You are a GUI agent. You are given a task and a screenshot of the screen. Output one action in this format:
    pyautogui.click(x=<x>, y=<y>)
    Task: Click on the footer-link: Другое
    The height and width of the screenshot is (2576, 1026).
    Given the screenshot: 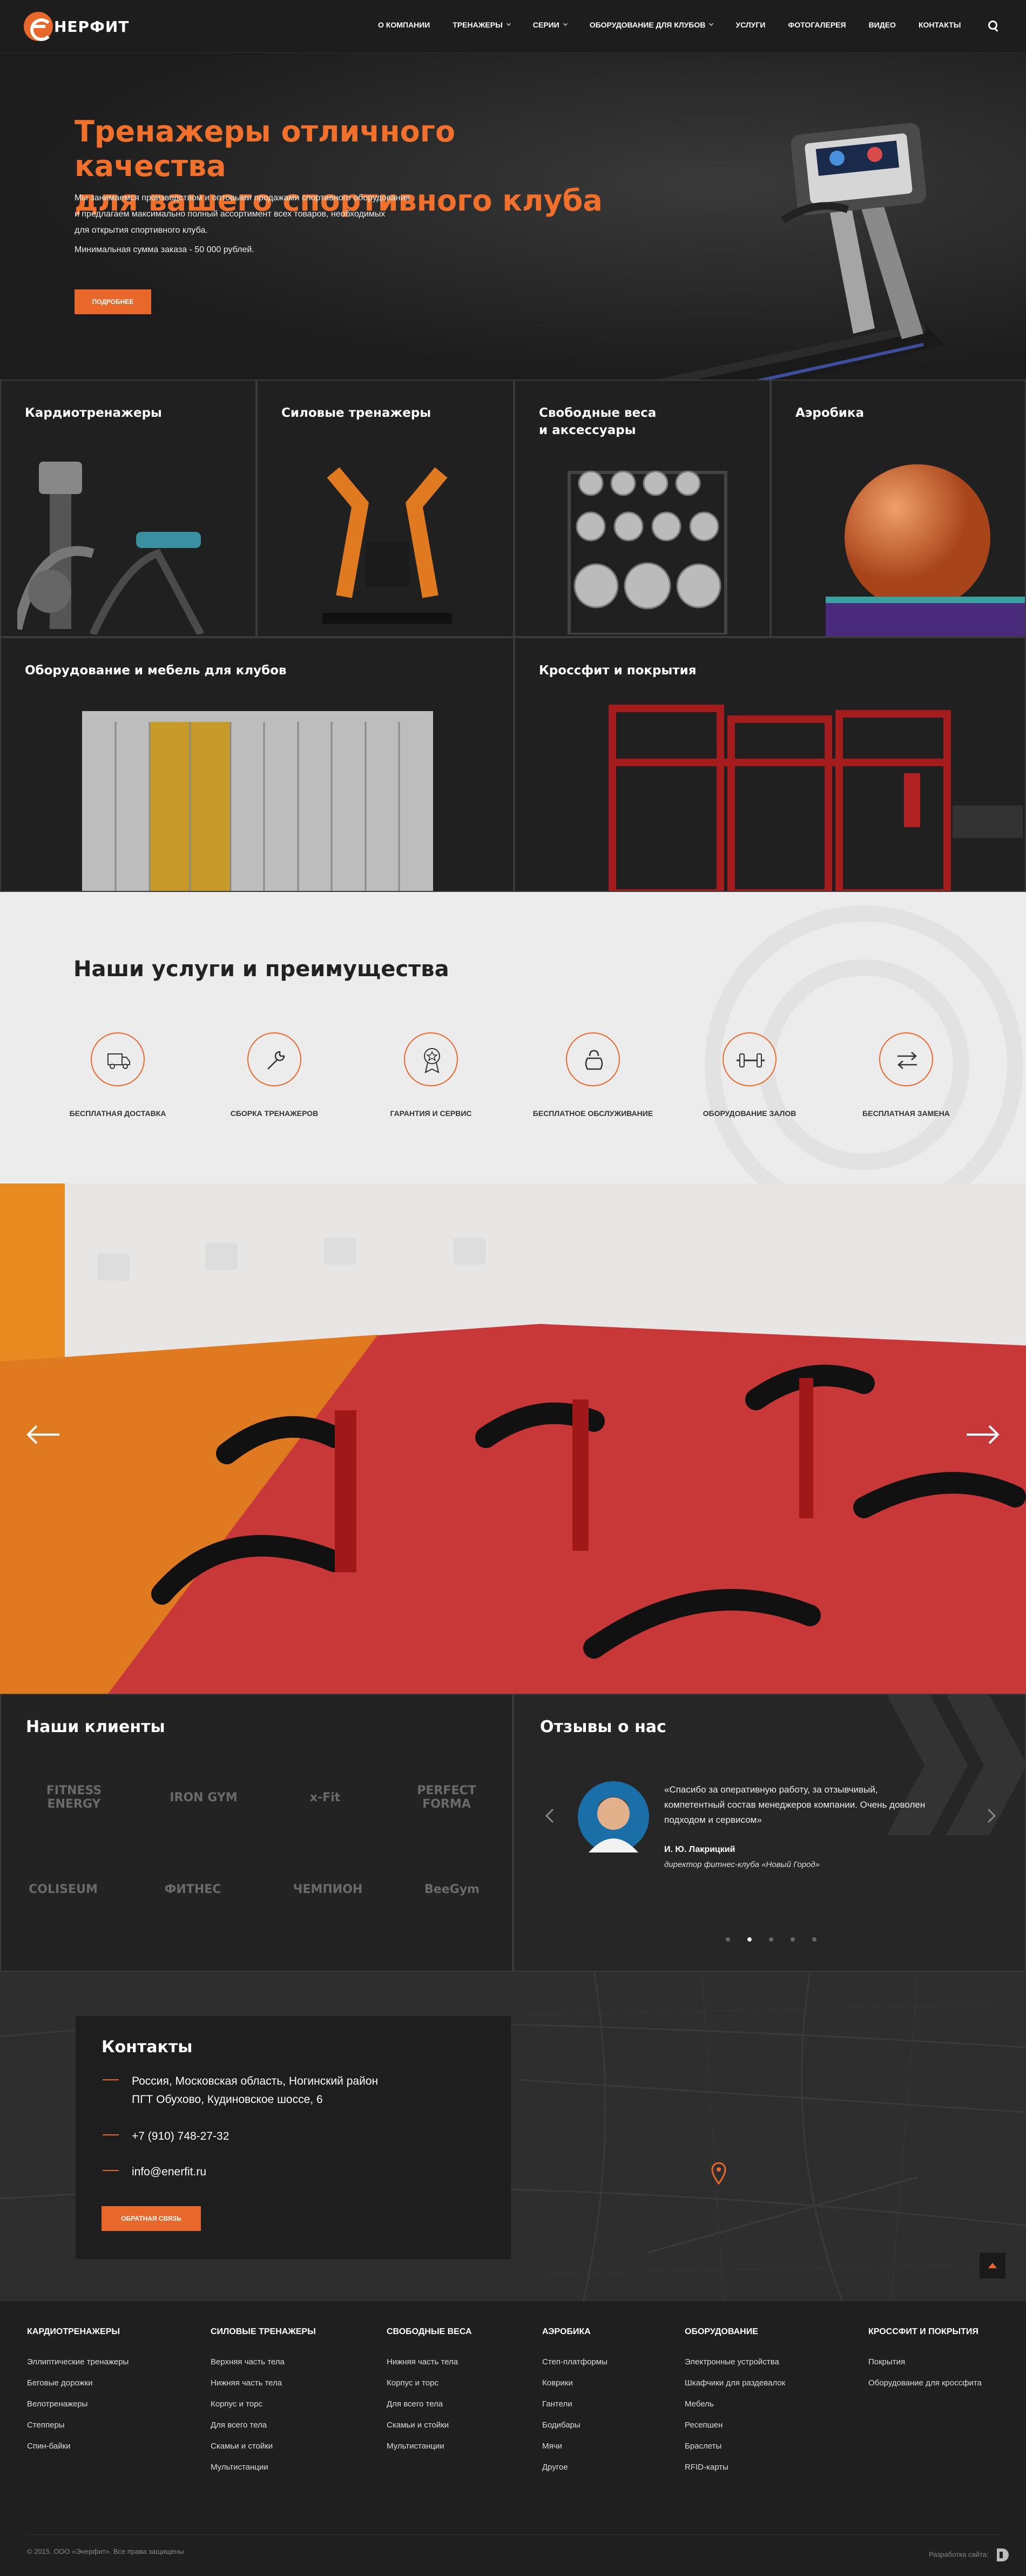 What is the action you would take?
    pyautogui.click(x=575, y=2467)
    